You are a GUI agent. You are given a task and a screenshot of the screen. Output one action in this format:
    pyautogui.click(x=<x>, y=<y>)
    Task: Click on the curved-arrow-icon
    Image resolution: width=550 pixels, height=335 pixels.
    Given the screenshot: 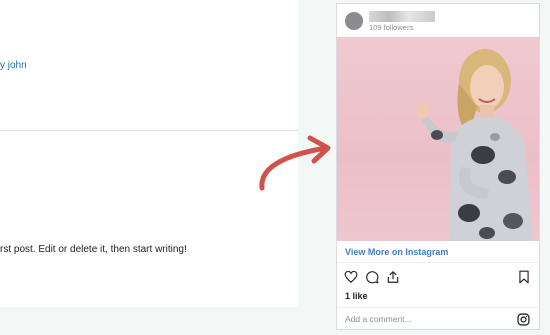 What is the action you would take?
    pyautogui.click(x=295, y=163)
    